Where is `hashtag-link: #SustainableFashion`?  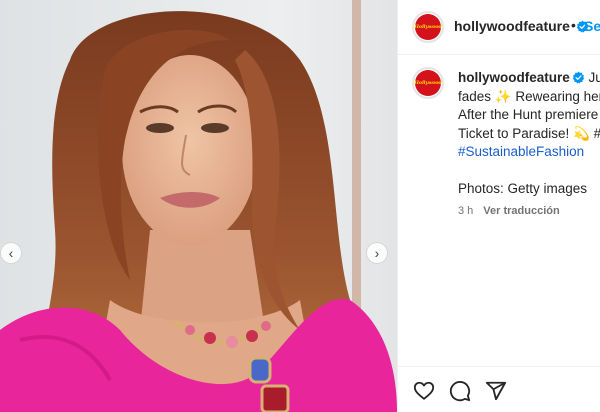 hashtag-link: #SustainableFashion is located at coordinates (529, 152).